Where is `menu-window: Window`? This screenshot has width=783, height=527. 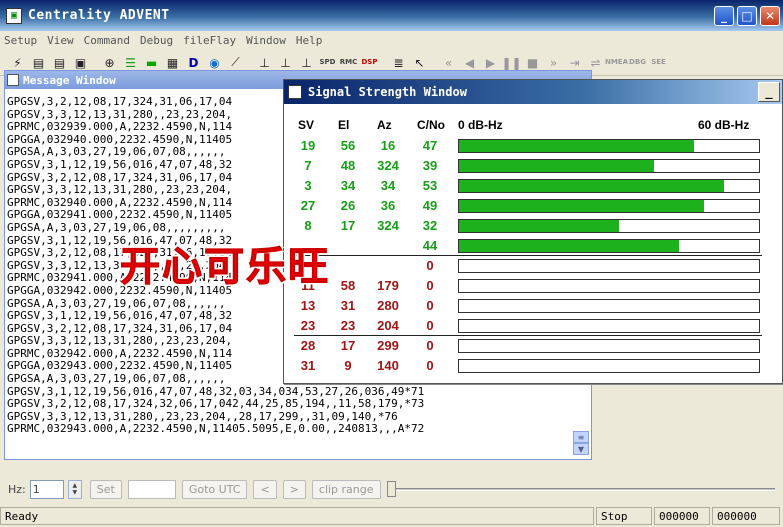
menu-window: Window is located at coordinates (266, 40).